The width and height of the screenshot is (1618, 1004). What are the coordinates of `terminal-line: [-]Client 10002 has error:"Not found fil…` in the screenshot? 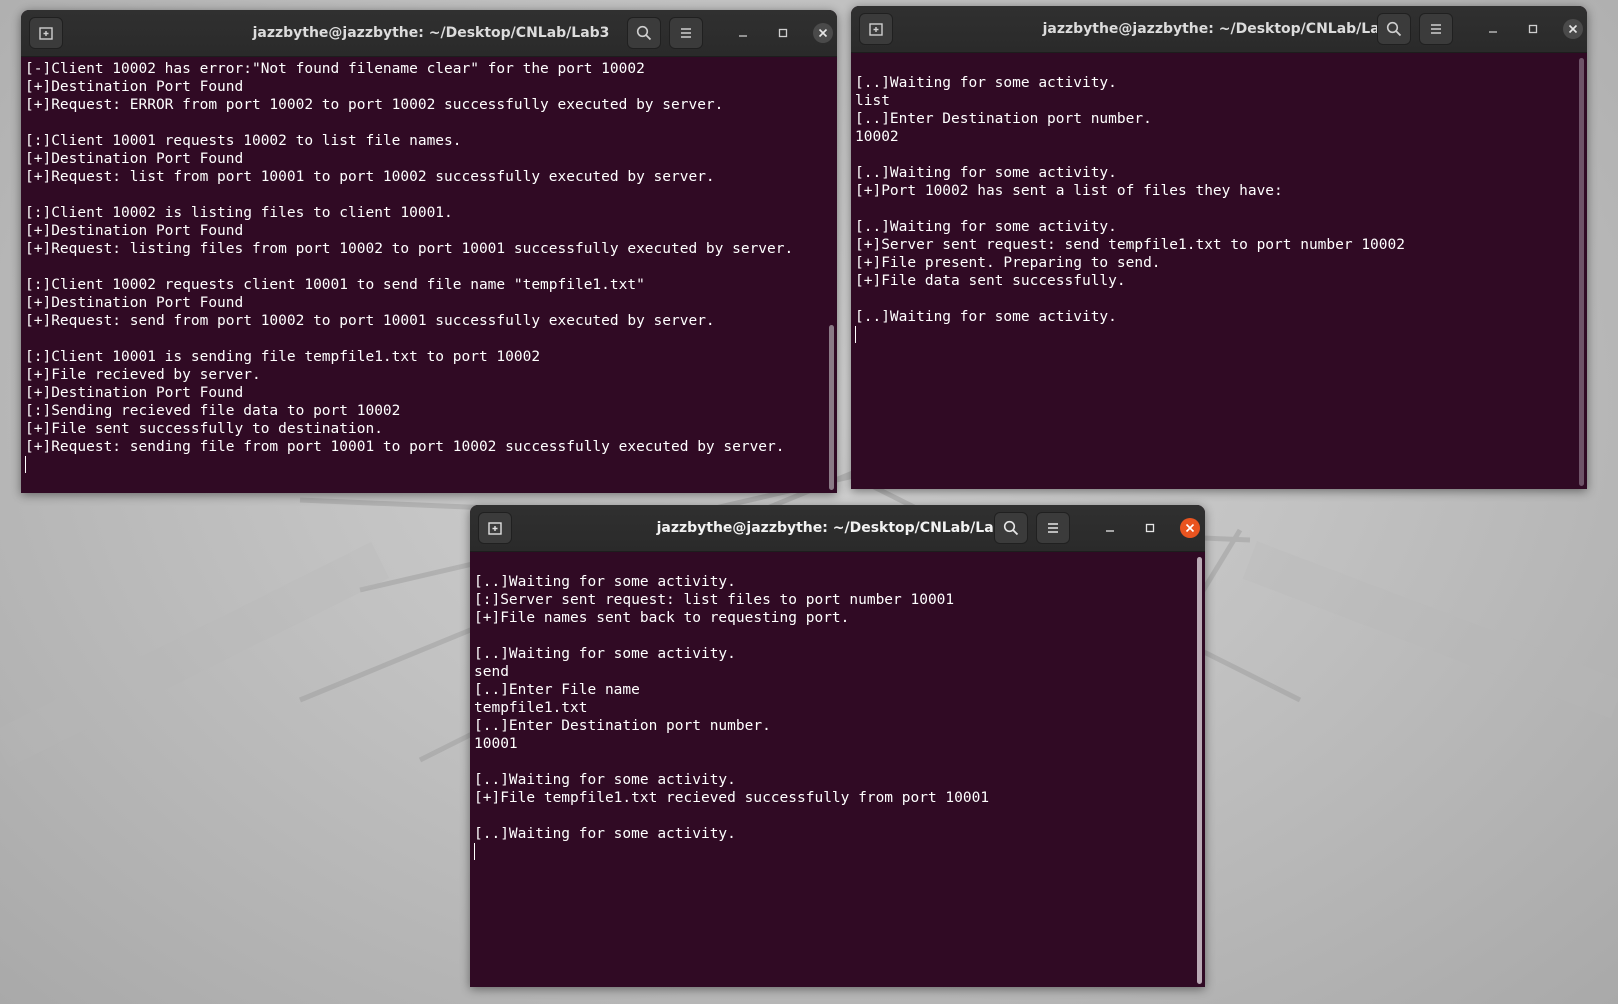 It's located at (335, 69).